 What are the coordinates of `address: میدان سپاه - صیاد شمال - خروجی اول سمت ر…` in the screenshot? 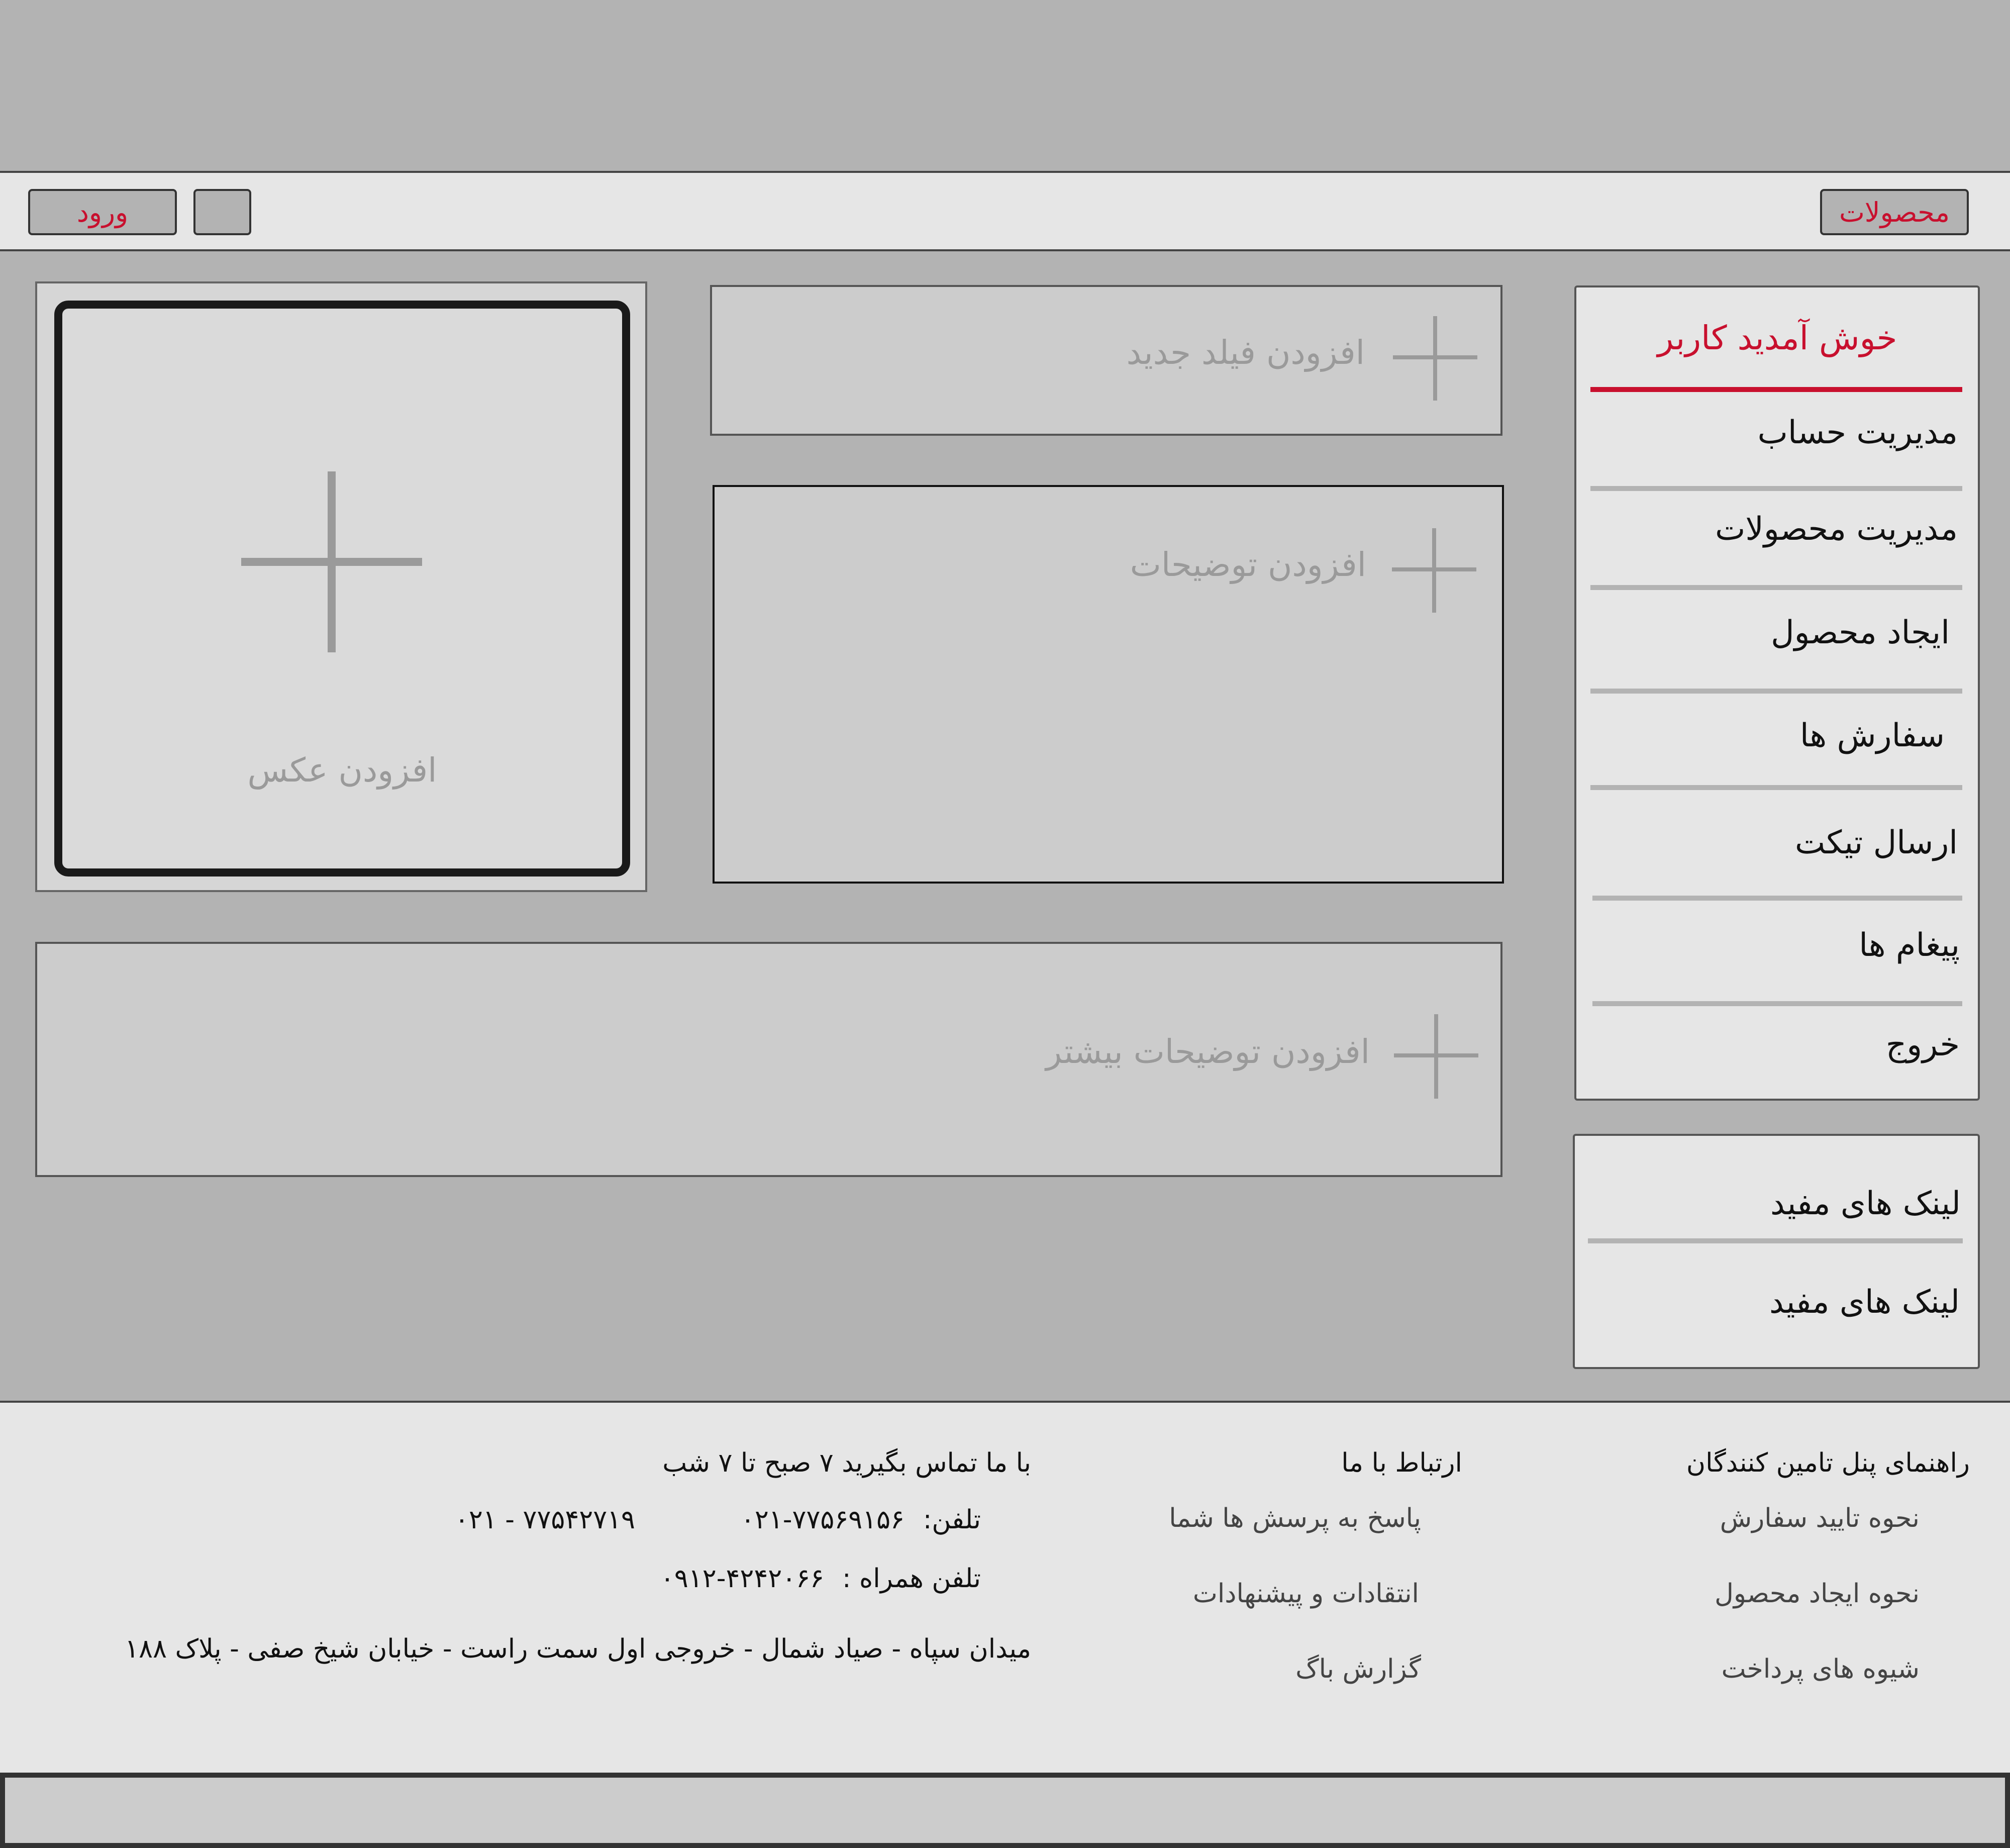 It's located at (578, 1649).